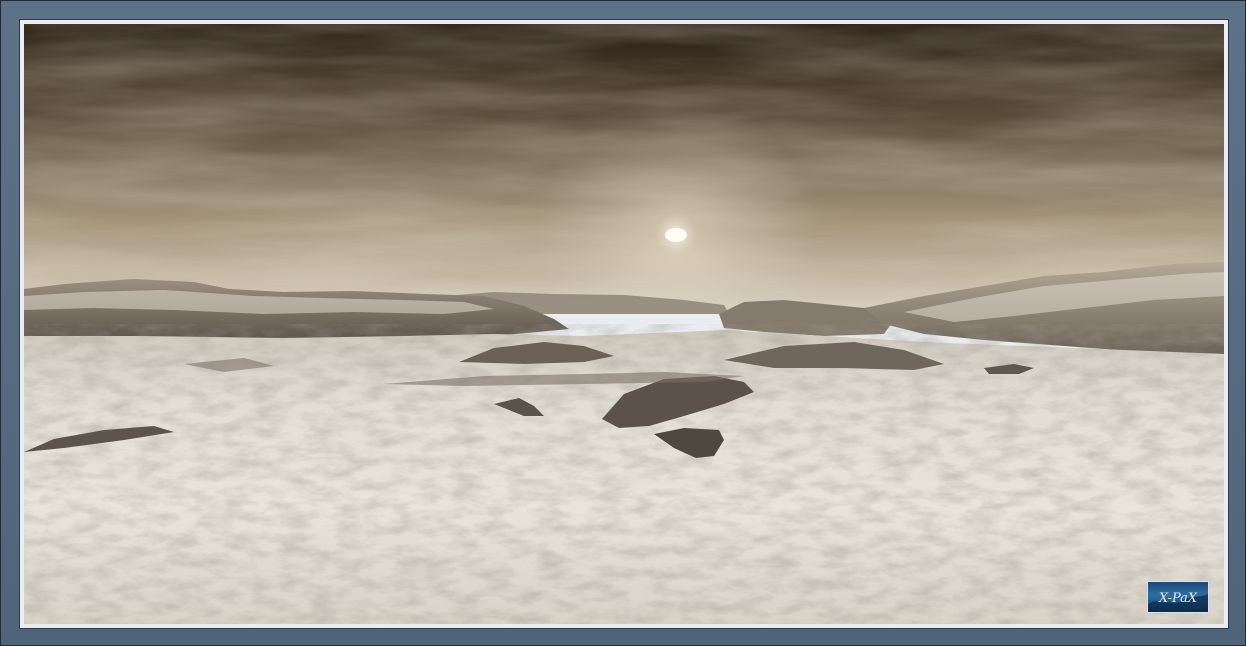 This screenshot has height=646, width=1246. I want to click on signature-logo-icon: X-PaX, so click(1178, 601).